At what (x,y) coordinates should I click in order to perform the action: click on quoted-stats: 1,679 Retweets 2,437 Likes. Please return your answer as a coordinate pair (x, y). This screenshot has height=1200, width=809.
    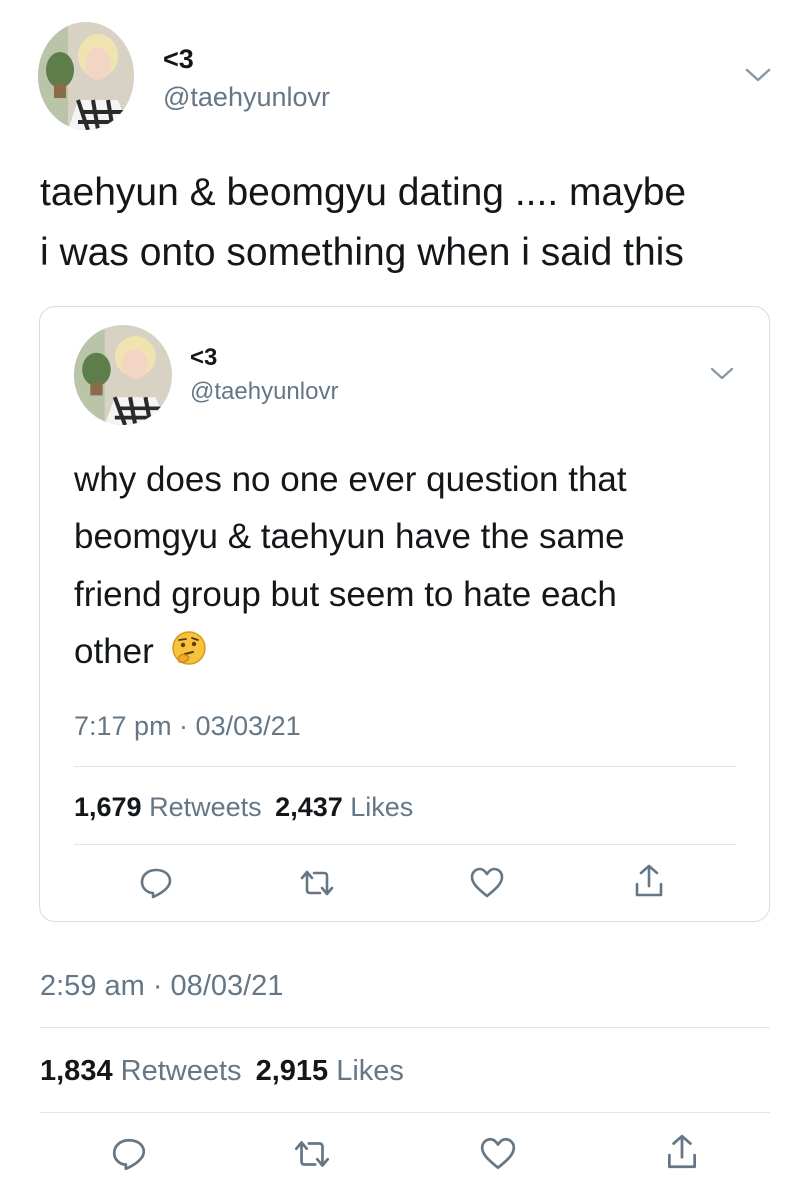
    Looking at the image, I should click on (243, 807).